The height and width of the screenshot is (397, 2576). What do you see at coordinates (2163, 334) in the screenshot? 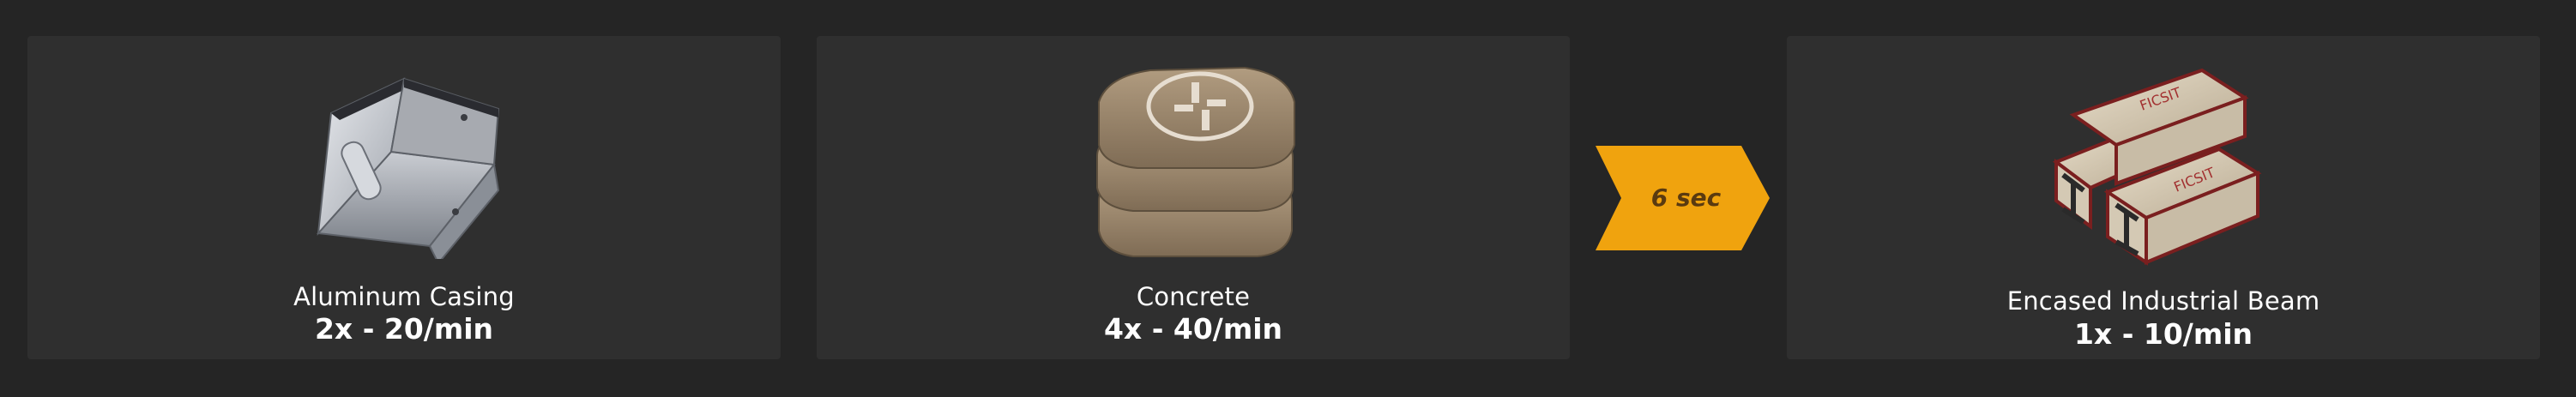
I see `output-item-rate: 1x - 10/min` at bounding box center [2163, 334].